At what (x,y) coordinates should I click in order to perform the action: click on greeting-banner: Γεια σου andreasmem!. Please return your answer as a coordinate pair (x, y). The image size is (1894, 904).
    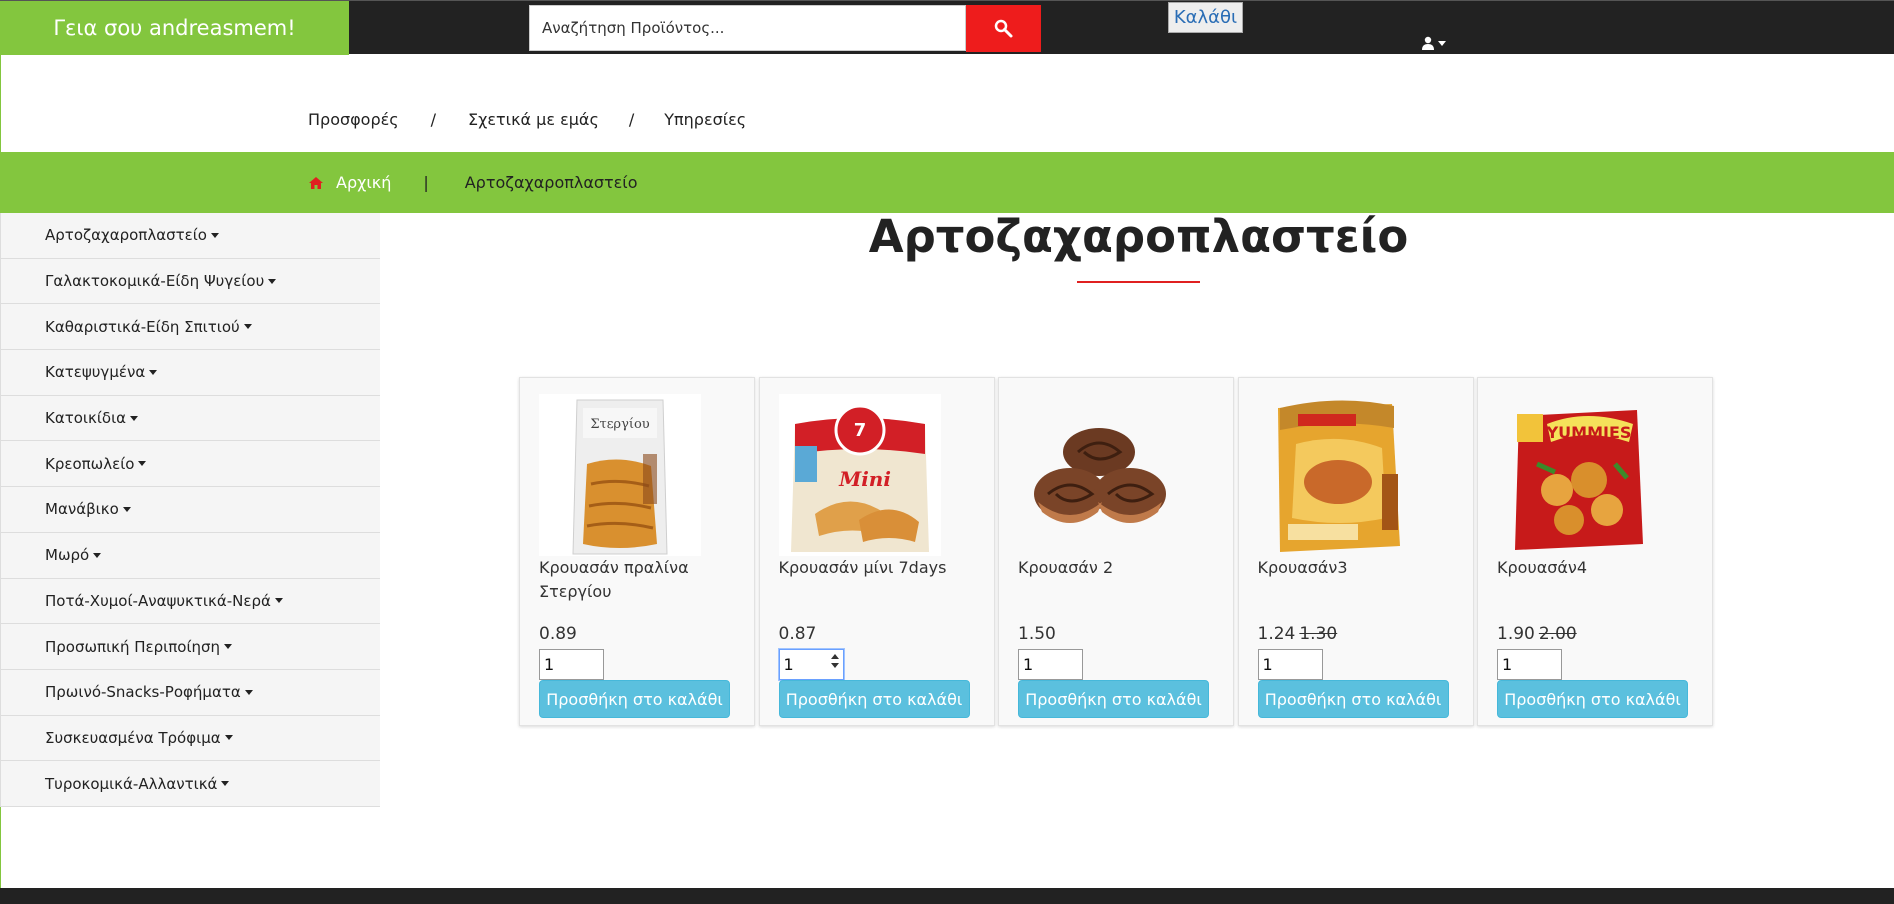
    Looking at the image, I should click on (174, 28).